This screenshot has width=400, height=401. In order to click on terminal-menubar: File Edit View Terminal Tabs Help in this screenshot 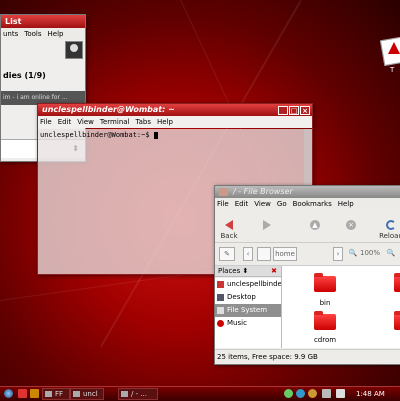, I will do `click(175, 122)`.